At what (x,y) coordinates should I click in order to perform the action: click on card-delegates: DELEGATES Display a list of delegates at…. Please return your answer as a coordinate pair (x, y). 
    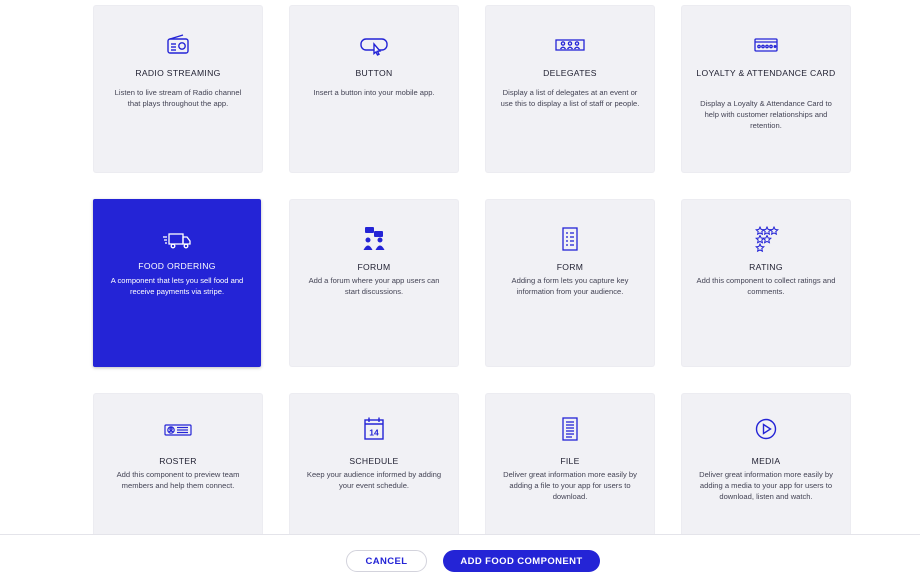
    Looking at the image, I should click on (570, 89).